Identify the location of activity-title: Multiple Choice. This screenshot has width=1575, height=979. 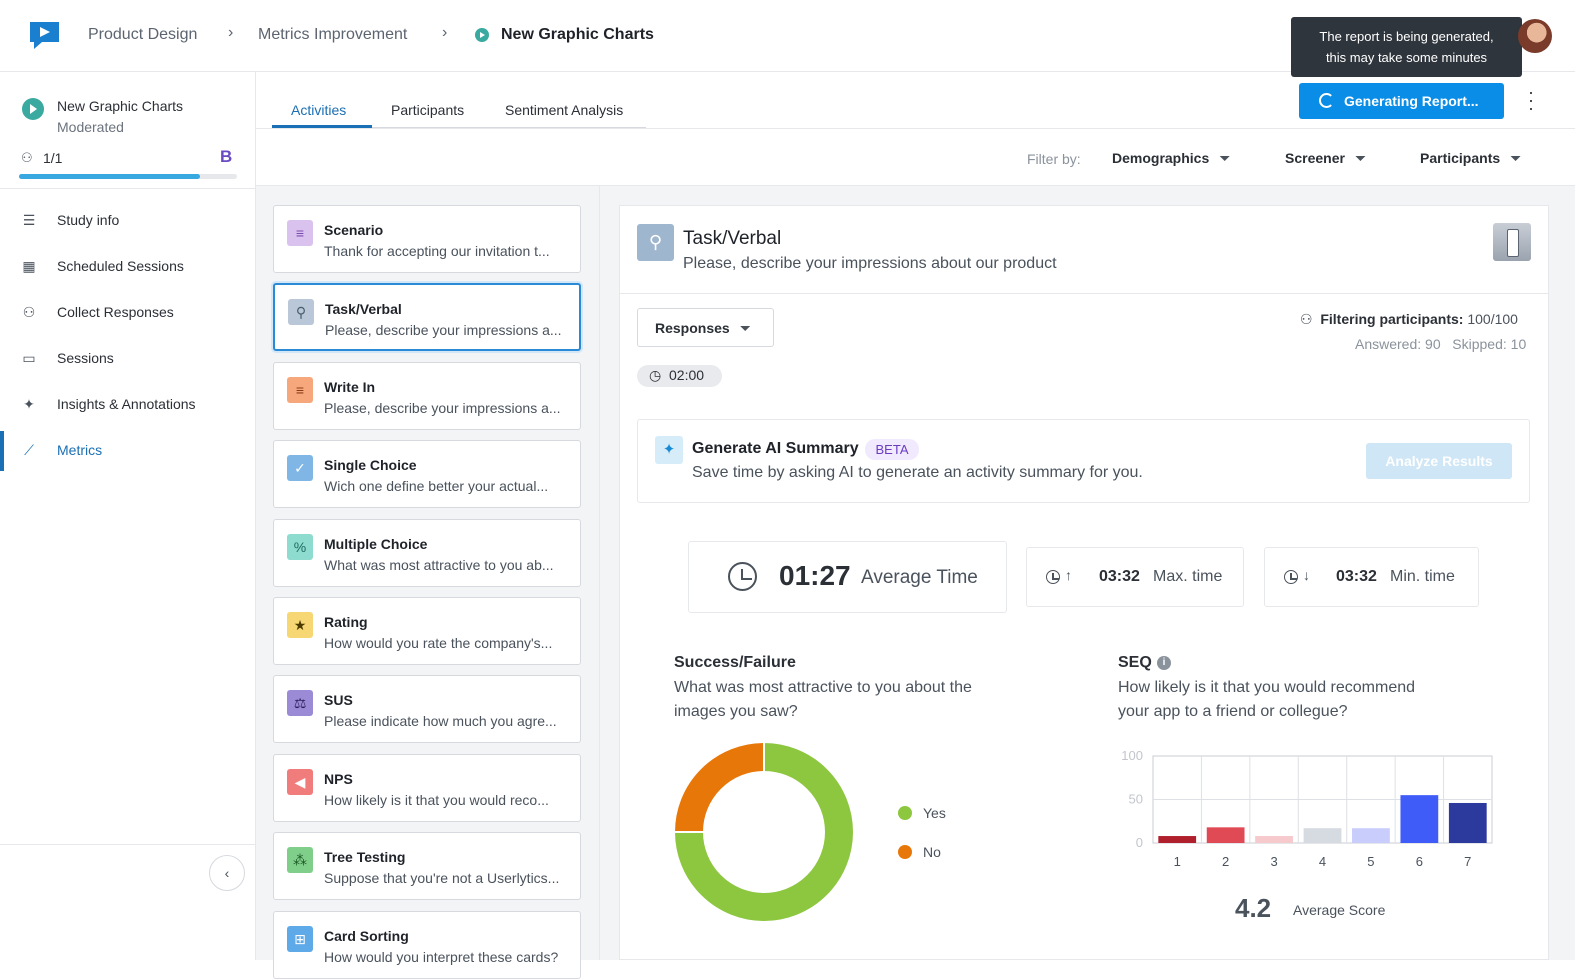
(376, 543).